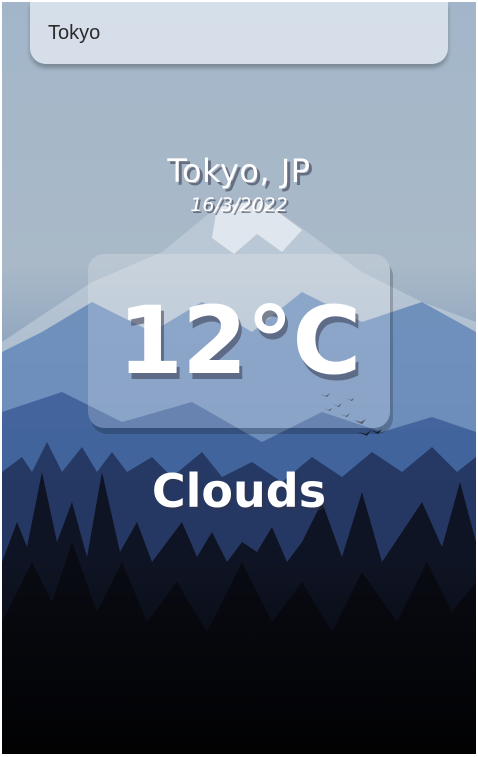 The image size is (478, 757). I want to click on current-date: 16/3/2022, so click(239, 205).